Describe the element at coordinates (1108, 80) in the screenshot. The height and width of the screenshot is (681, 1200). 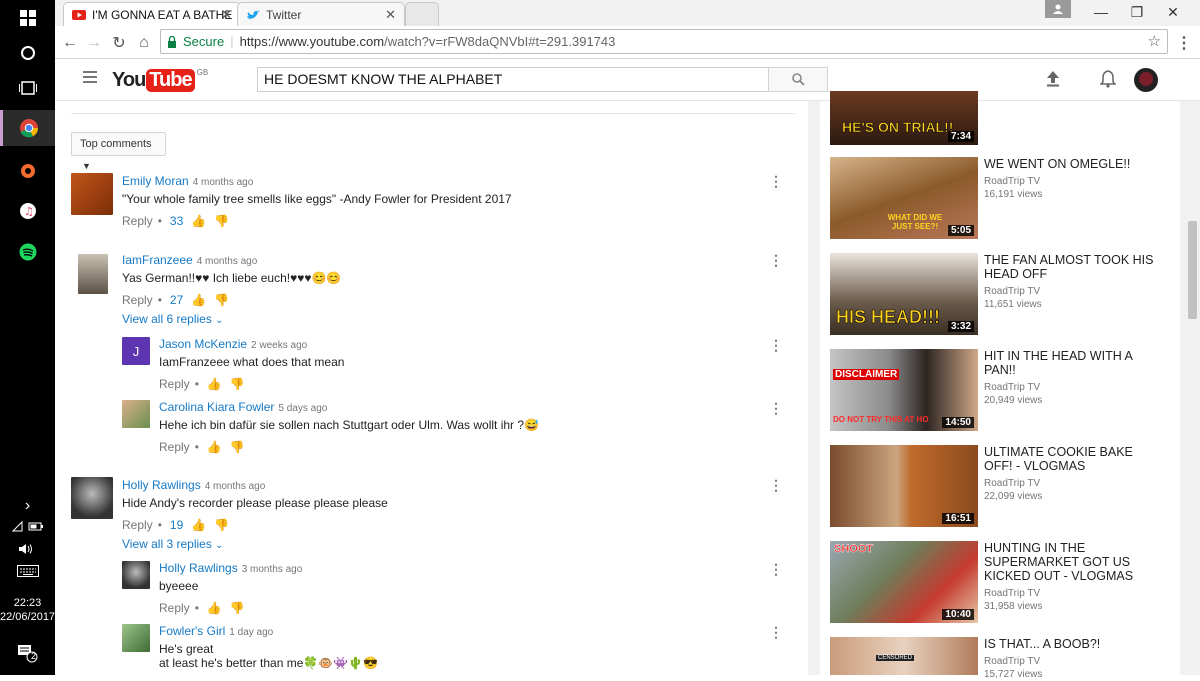
I see `notifications-bell-icon` at that location.